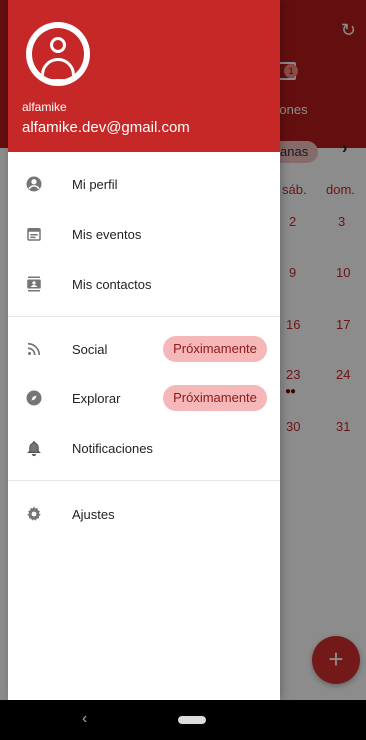 The image size is (366, 740). Describe the element at coordinates (107, 234) in the screenshot. I see `menu-item-label: Mis eventos` at that location.